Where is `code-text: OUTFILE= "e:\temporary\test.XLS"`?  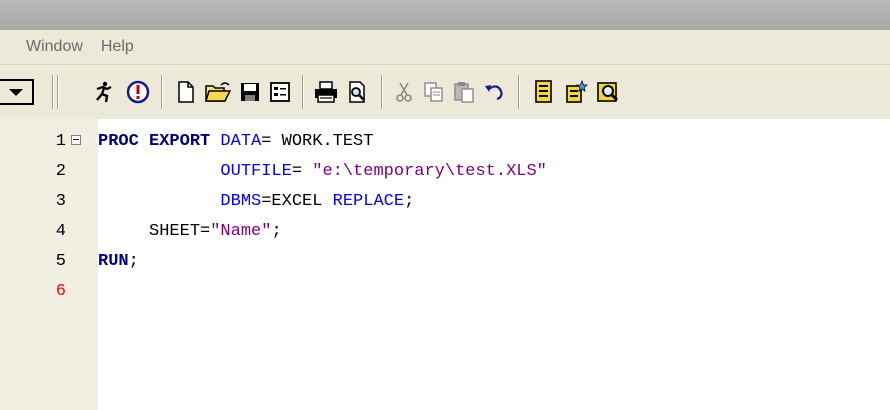
code-text: OUTFILE= "e:\temporary\test.XLS" is located at coordinates (322, 172).